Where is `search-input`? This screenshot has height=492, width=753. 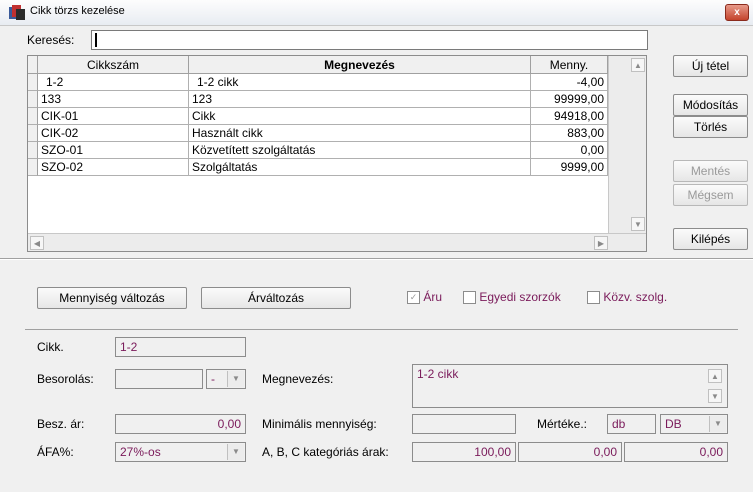
search-input is located at coordinates (369, 40).